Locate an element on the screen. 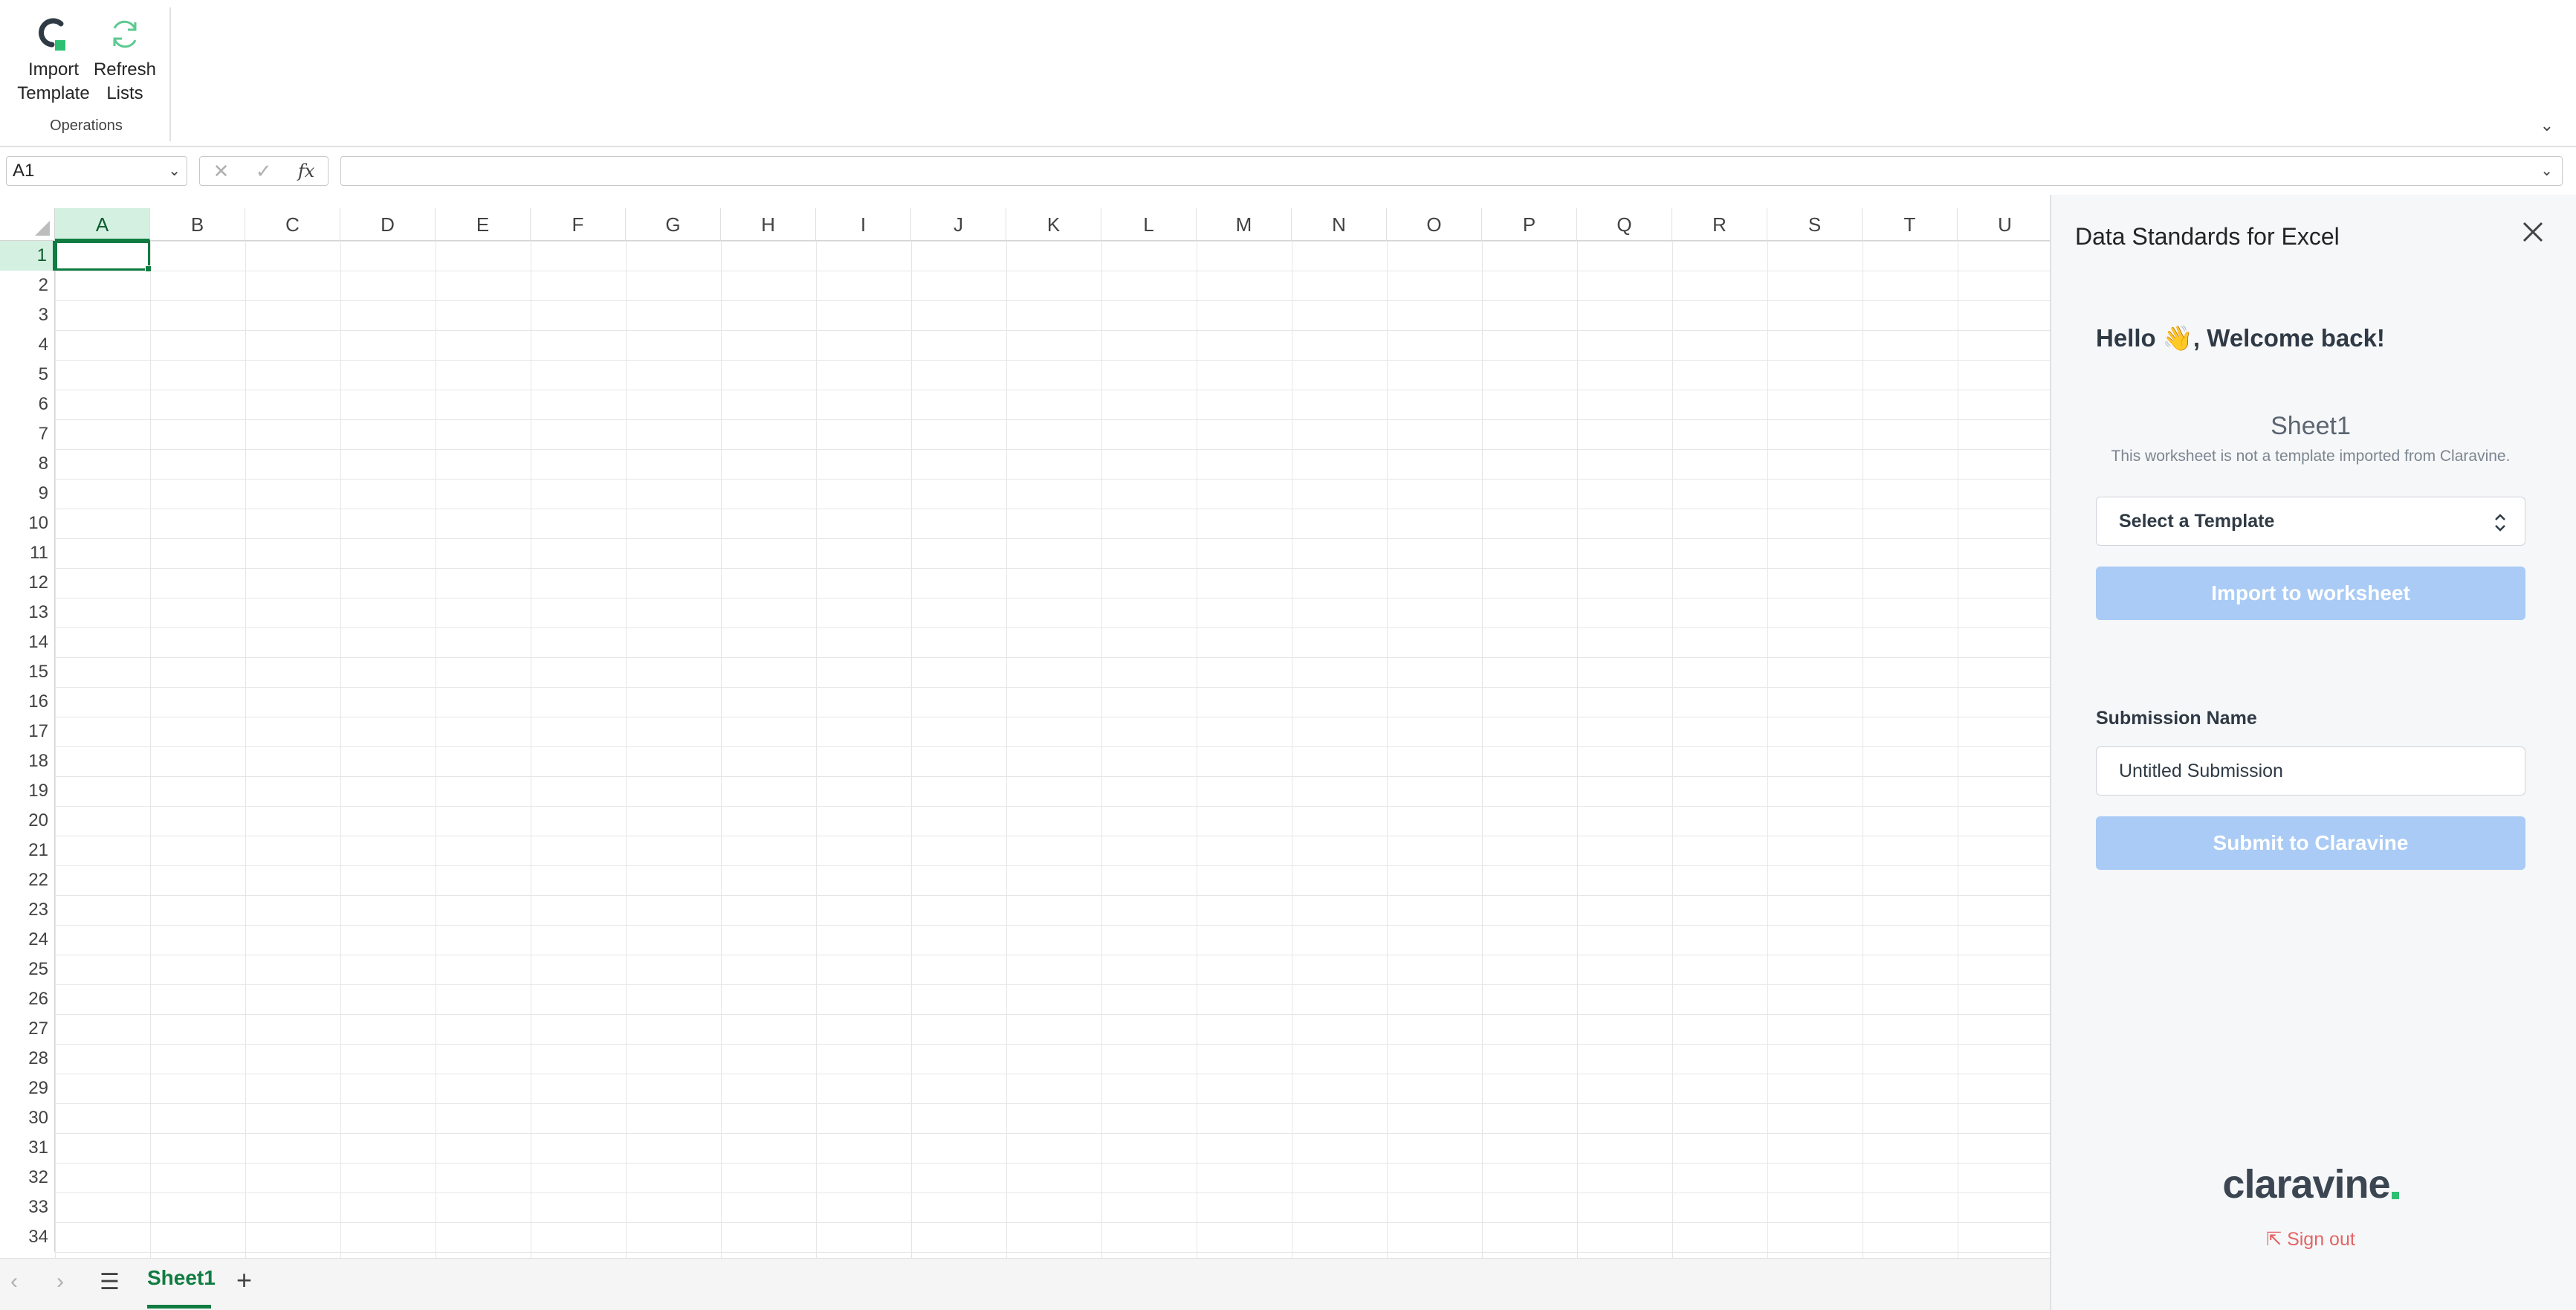  refresh-lists-button: Refresh Lists is located at coordinates (125, 58).